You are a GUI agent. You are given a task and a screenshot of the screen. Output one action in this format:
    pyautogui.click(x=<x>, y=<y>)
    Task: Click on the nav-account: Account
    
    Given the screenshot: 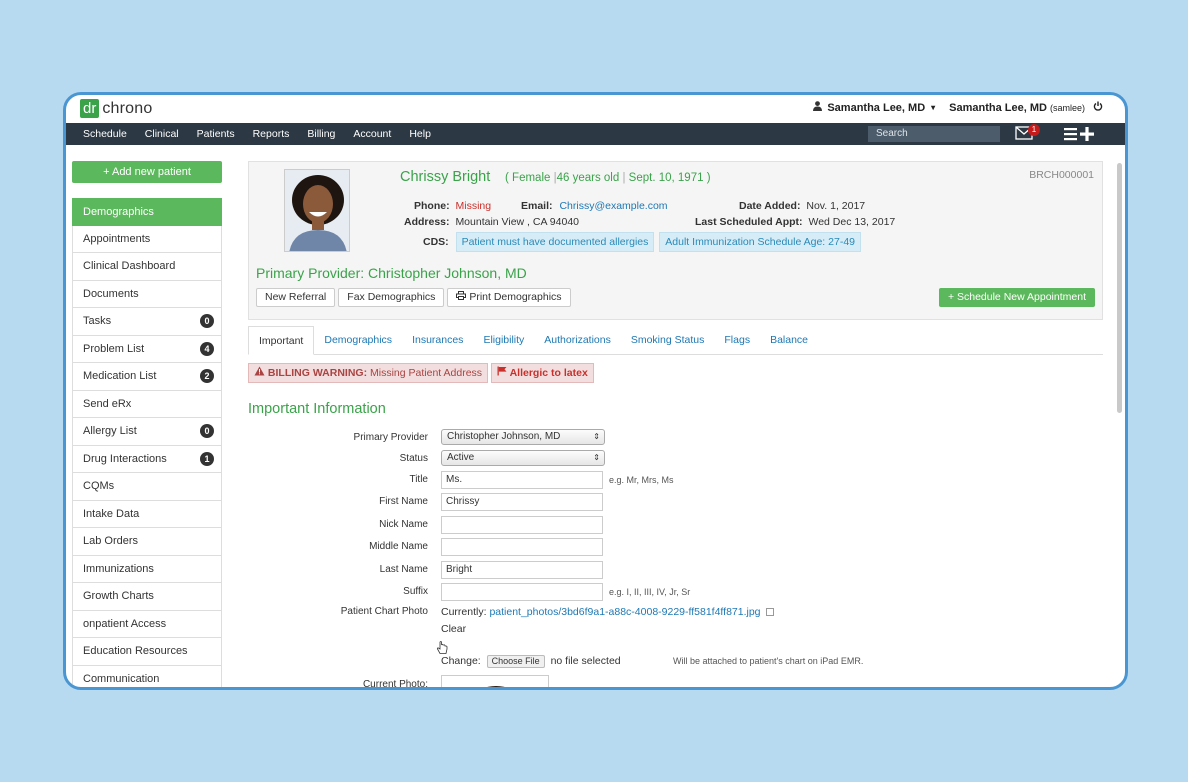 What is the action you would take?
    pyautogui.click(x=372, y=134)
    